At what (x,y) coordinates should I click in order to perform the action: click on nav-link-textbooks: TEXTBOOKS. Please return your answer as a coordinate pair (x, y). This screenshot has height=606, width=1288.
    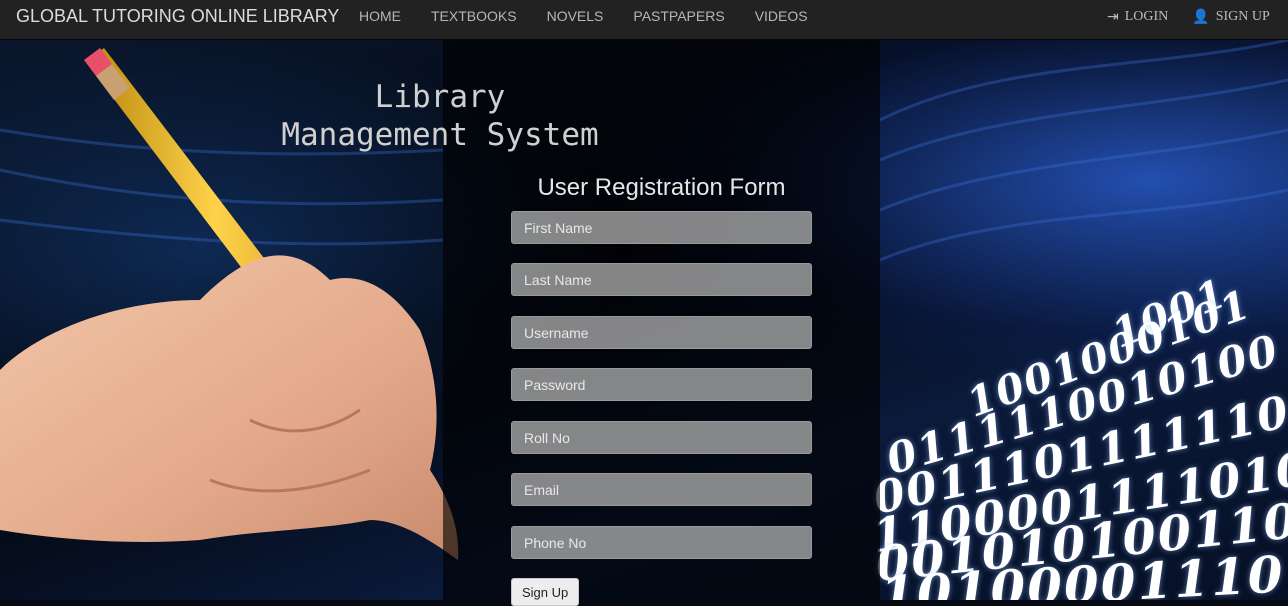
    Looking at the image, I should click on (474, 16).